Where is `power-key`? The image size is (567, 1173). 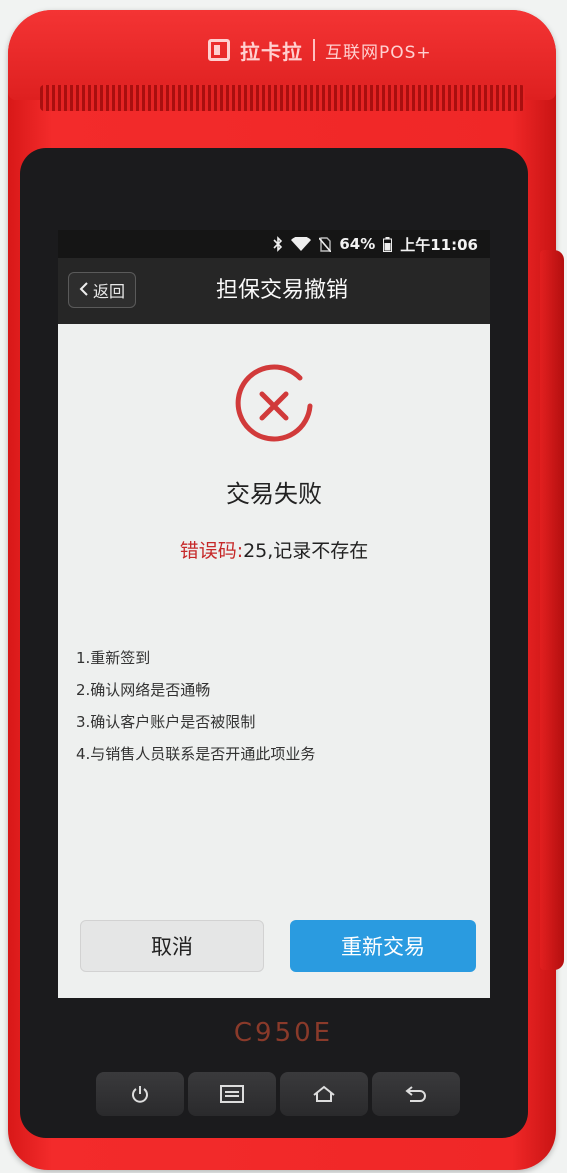 power-key is located at coordinates (140, 1094).